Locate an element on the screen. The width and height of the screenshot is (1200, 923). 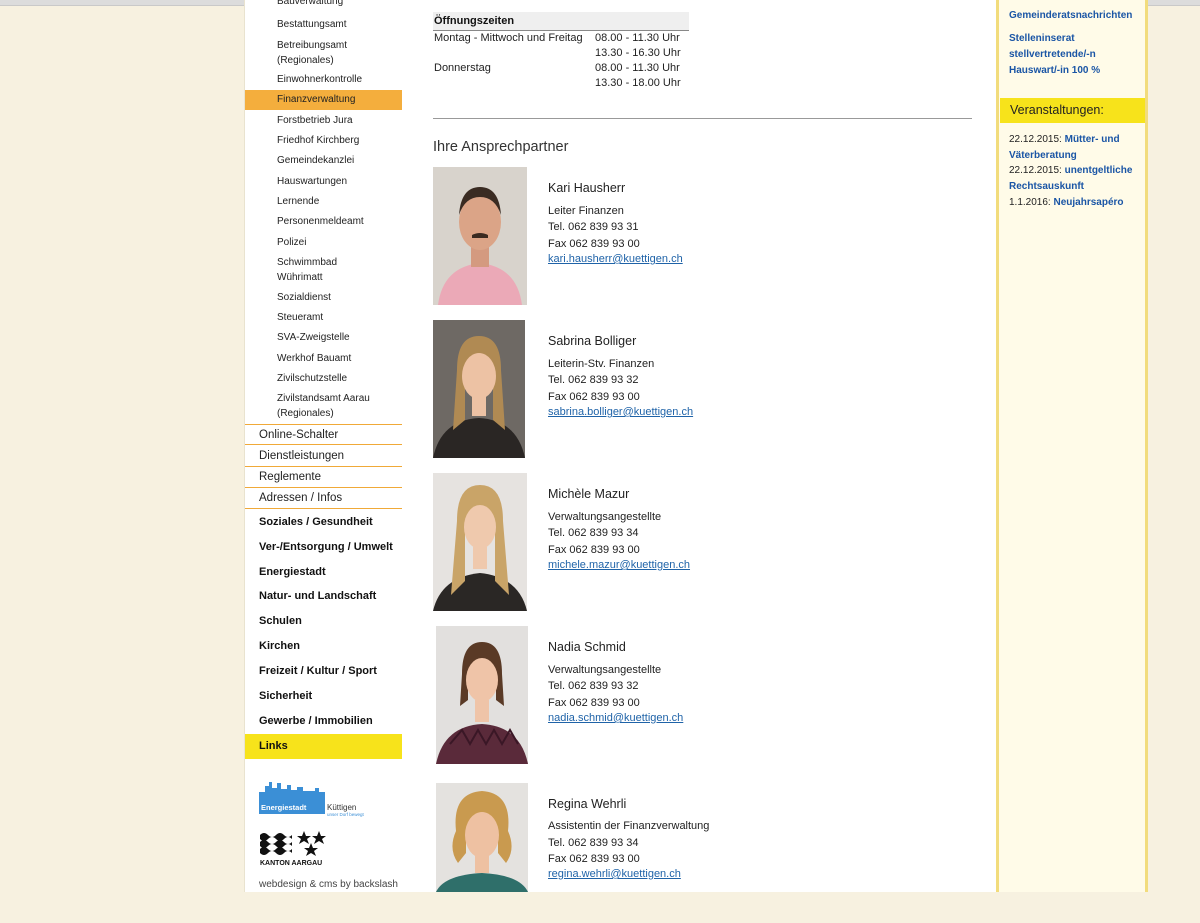
contact-name: Regina Wehrli is located at coordinates (587, 804).